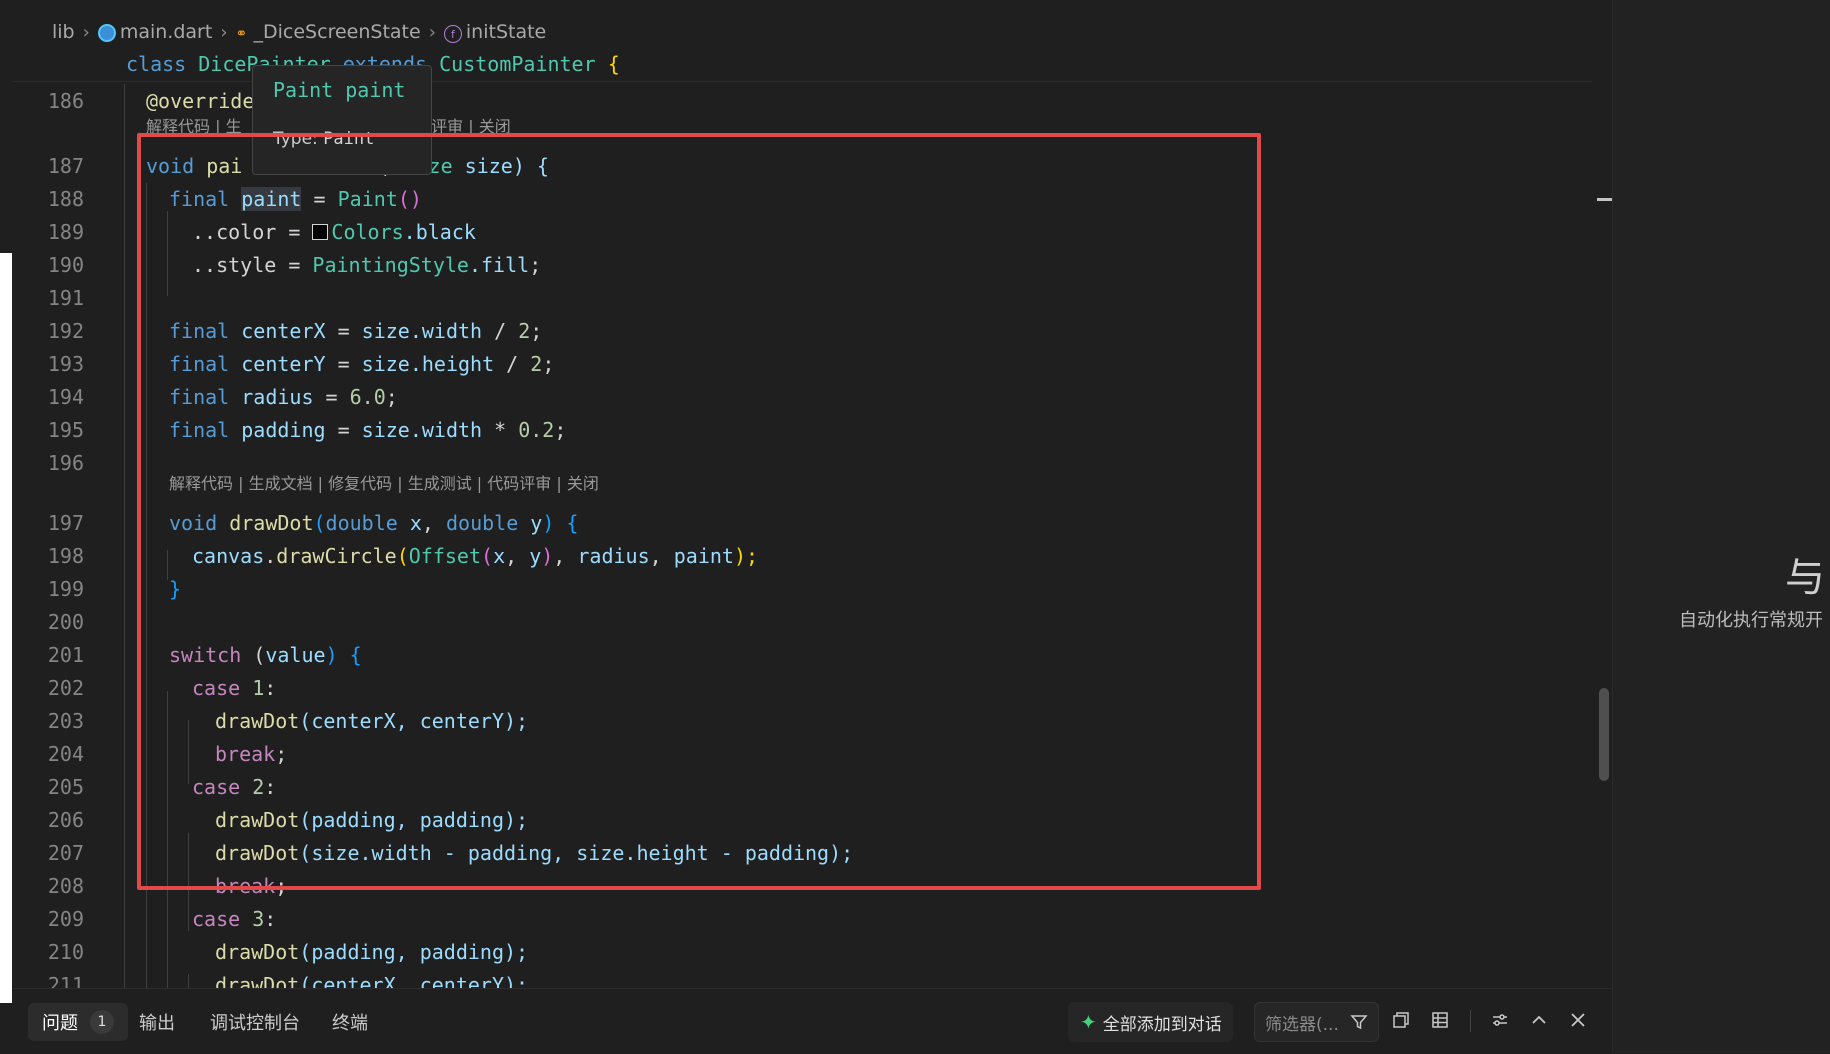 This screenshot has width=1830, height=1054. What do you see at coordinates (1500, 1021) in the screenshot?
I see `settings-sliders-icon` at bounding box center [1500, 1021].